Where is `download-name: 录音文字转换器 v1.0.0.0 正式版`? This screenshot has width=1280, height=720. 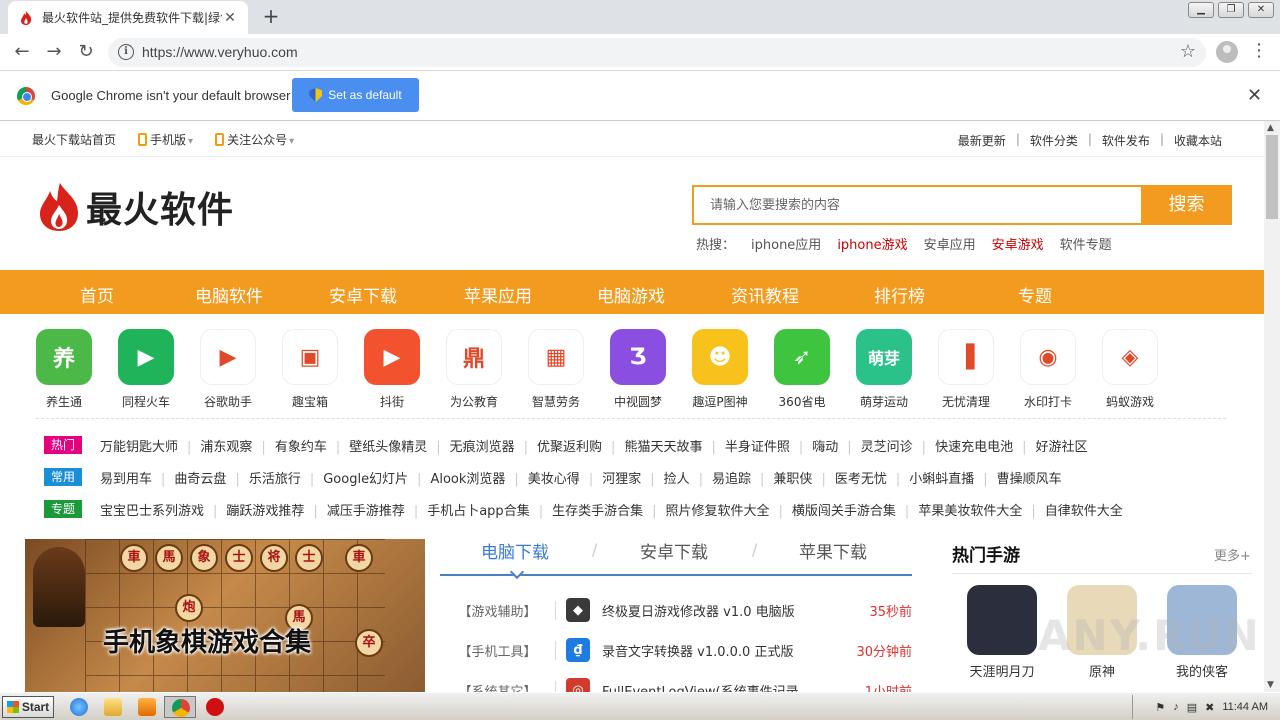 download-name: 录音文字转换器 v1.0.0.0 正式版 is located at coordinates (724, 650).